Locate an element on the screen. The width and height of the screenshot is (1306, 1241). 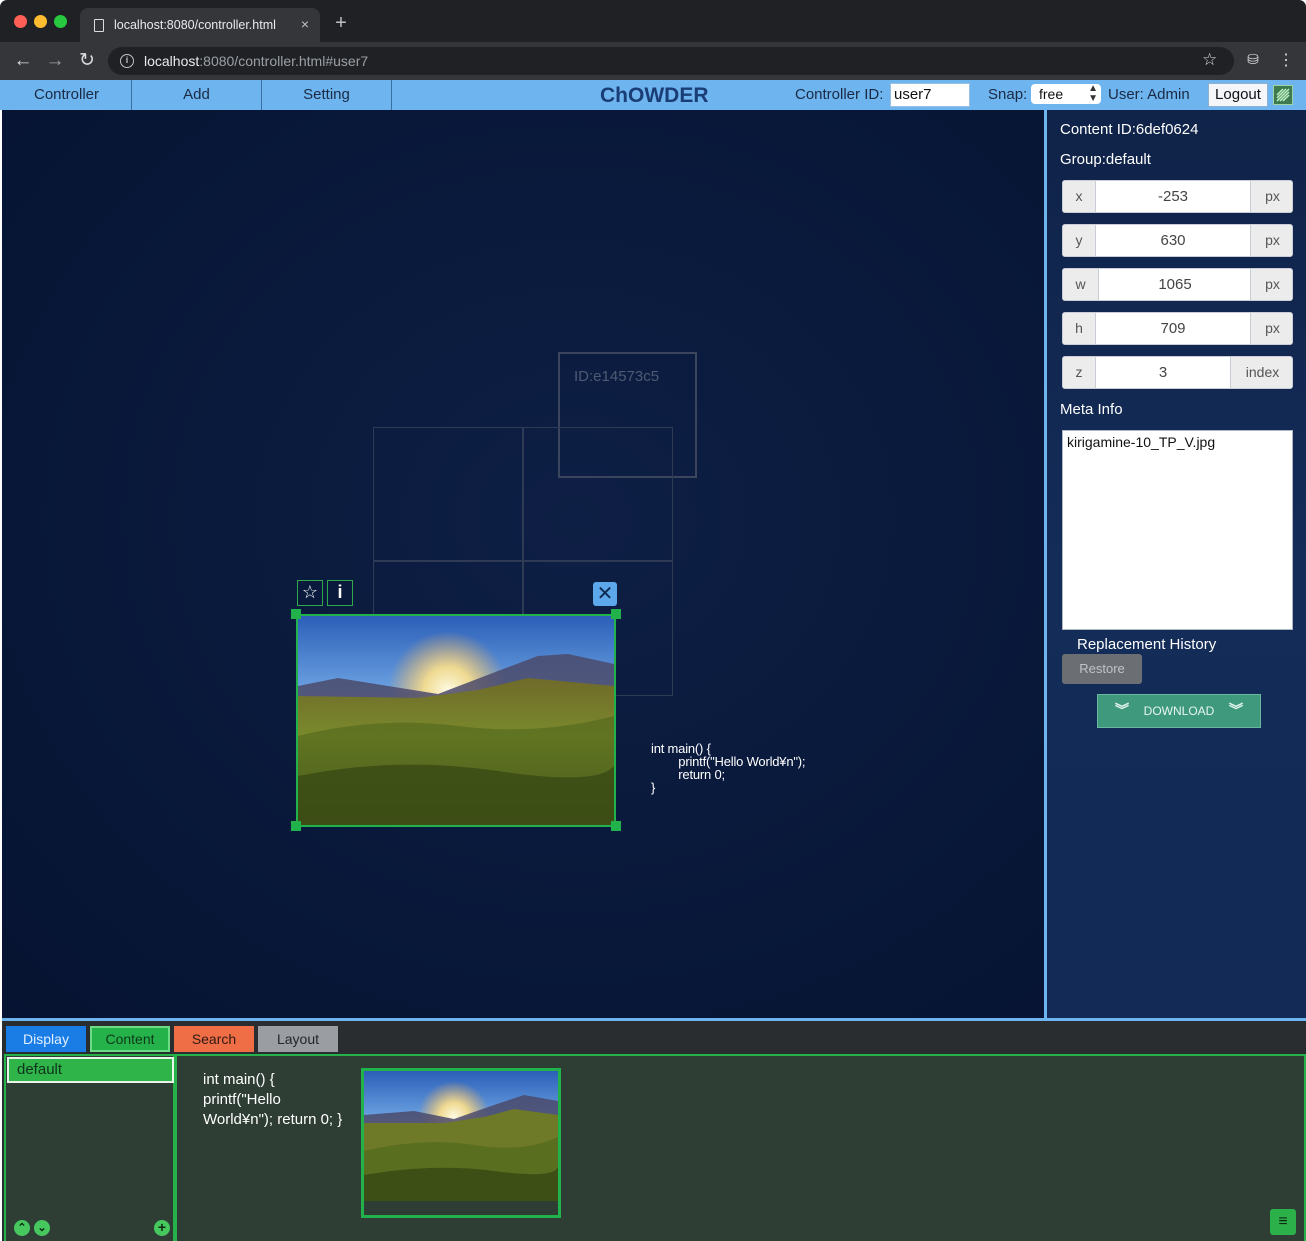
snap-select-value: free is located at coordinates (1051, 94).